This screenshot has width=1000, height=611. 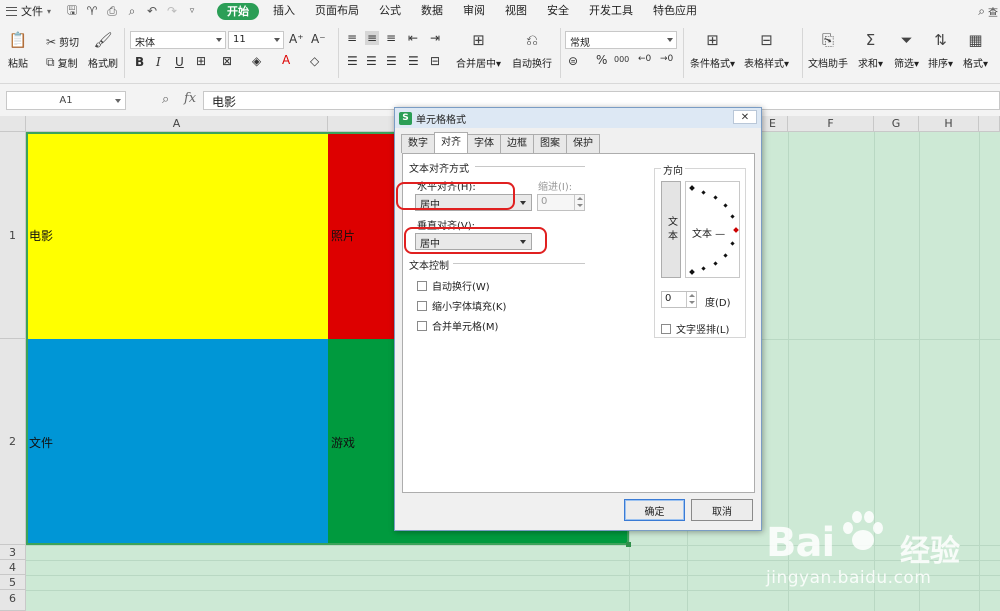 What do you see at coordinates (611, 11) in the screenshot?
I see `tab-developer: 开发工具` at bounding box center [611, 11].